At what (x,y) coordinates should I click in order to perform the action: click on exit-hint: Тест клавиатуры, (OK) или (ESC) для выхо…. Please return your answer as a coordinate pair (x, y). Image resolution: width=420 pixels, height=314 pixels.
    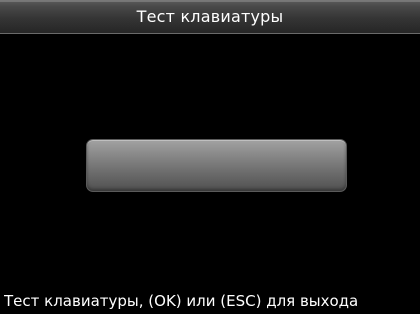
    Looking at the image, I should click on (181, 301).